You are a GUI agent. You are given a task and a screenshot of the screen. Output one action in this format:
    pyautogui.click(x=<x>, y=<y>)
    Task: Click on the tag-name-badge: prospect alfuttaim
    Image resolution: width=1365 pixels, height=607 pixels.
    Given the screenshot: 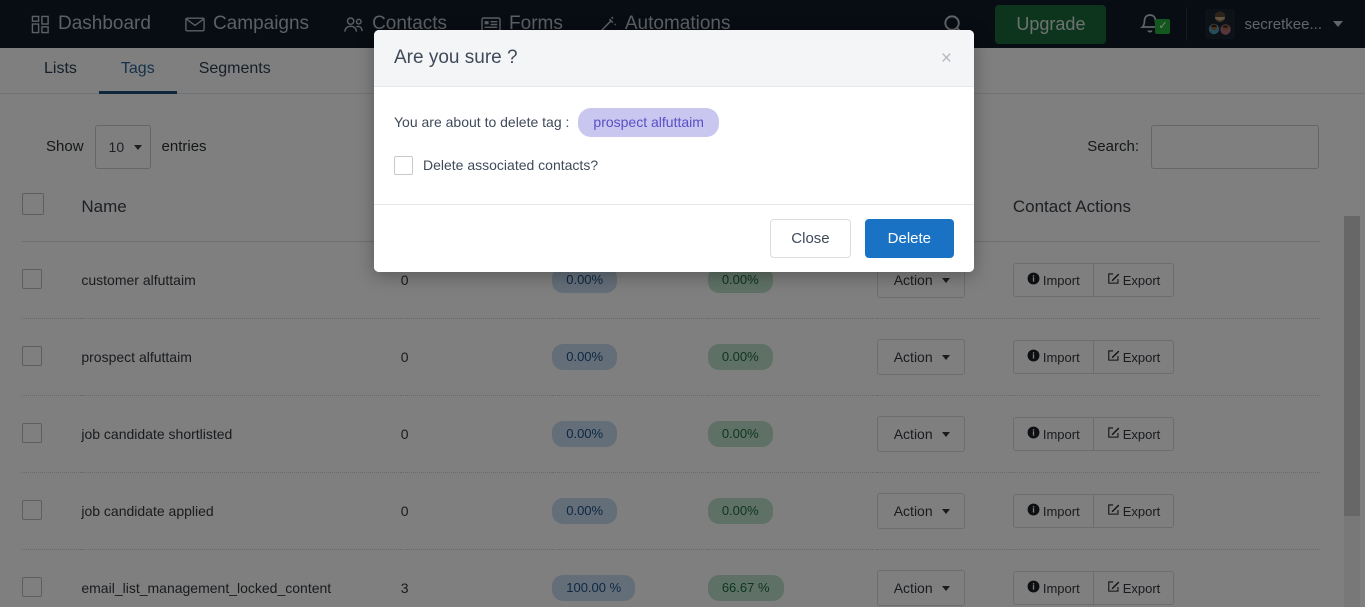 What is the action you would take?
    pyautogui.click(x=648, y=122)
    